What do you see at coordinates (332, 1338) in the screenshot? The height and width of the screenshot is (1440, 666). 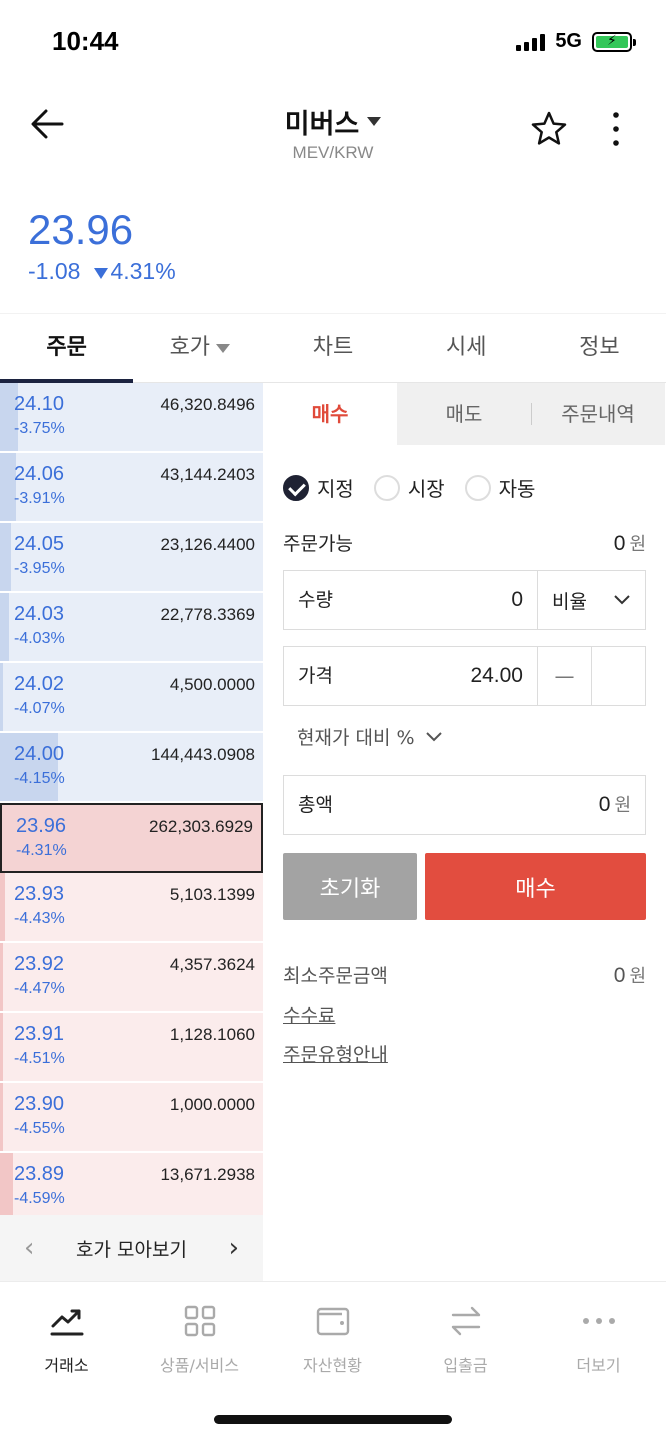 I see `nav-assets: 자산현황` at bounding box center [332, 1338].